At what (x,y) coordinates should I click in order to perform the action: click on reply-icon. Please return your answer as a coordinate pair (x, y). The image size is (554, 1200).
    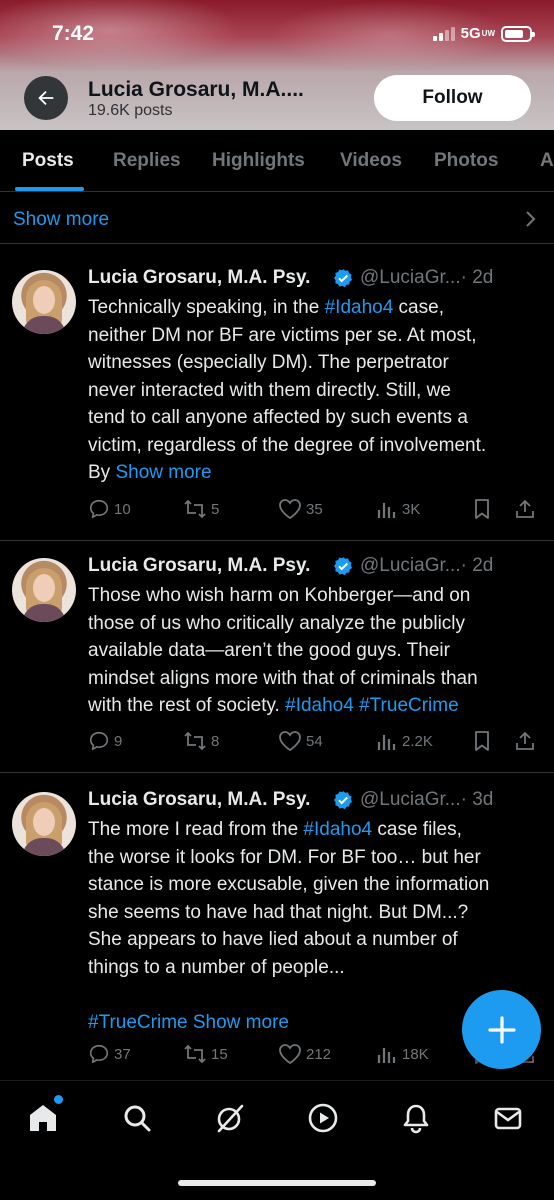
    Looking at the image, I should click on (99, 1054).